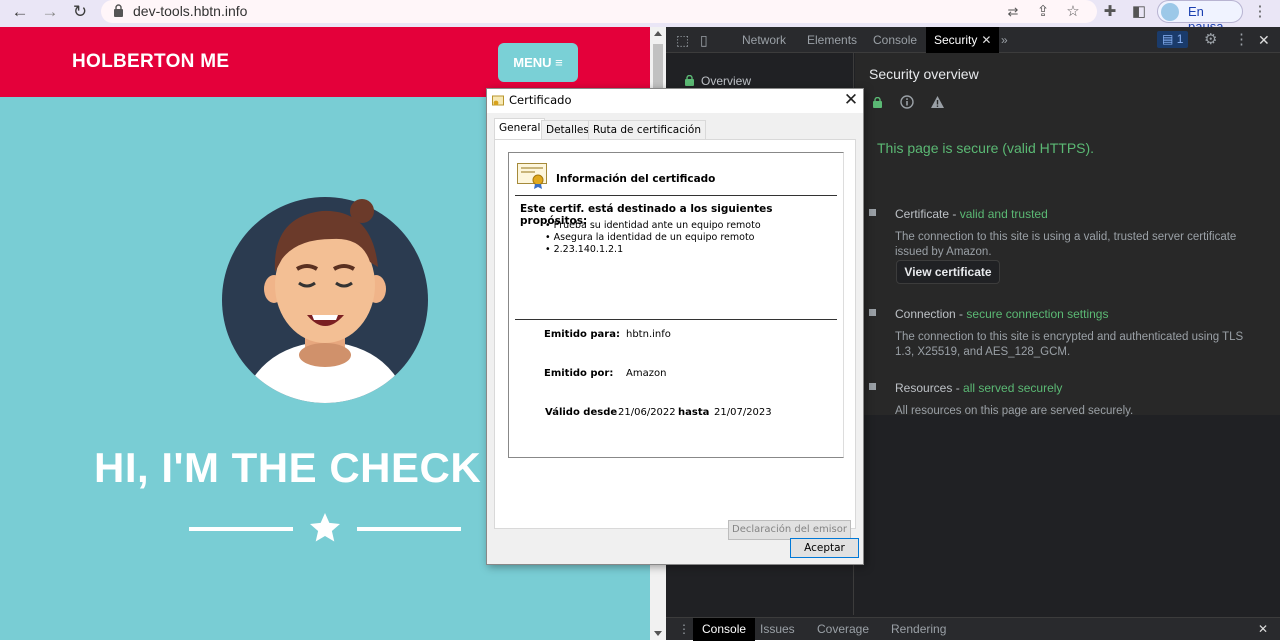  Describe the element at coordinates (538, 62) in the screenshot. I see `menu-button: MENU ≡` at that location.